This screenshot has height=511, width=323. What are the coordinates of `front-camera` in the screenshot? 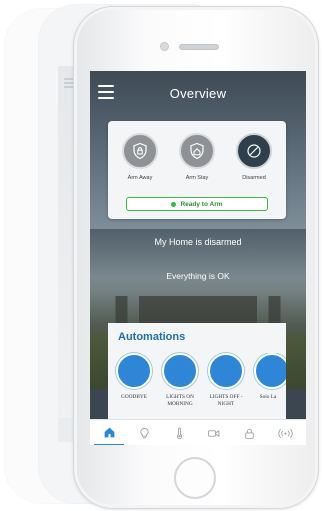 It's located at (164, 46).